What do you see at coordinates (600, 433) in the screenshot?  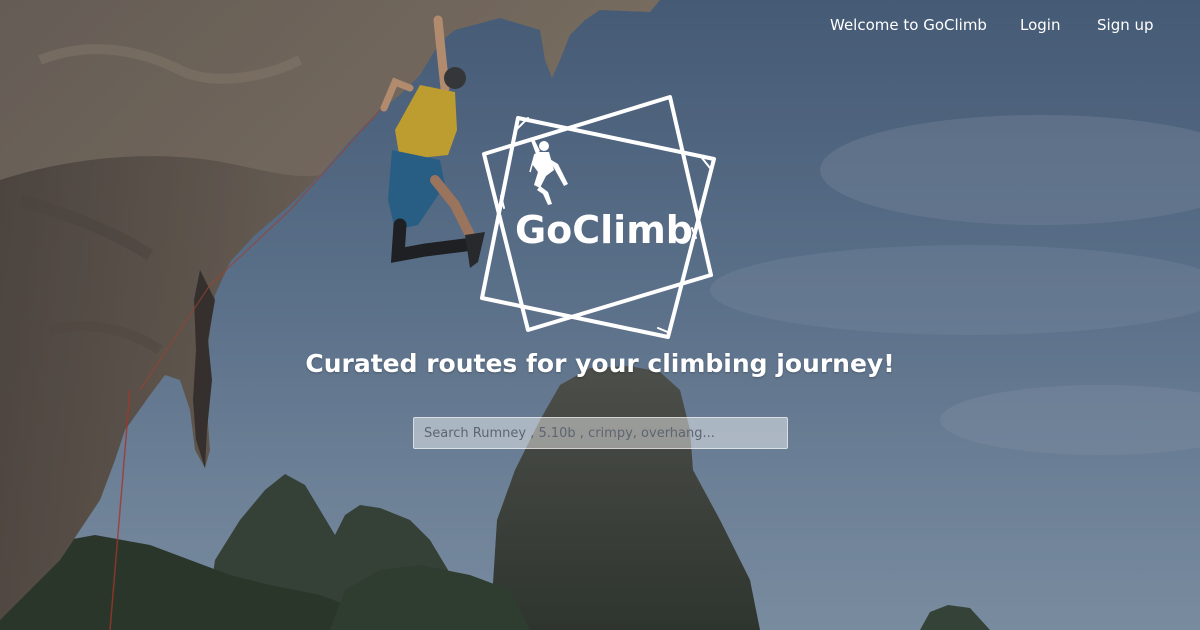 I see `search-input` at bounding box center [600, 433].